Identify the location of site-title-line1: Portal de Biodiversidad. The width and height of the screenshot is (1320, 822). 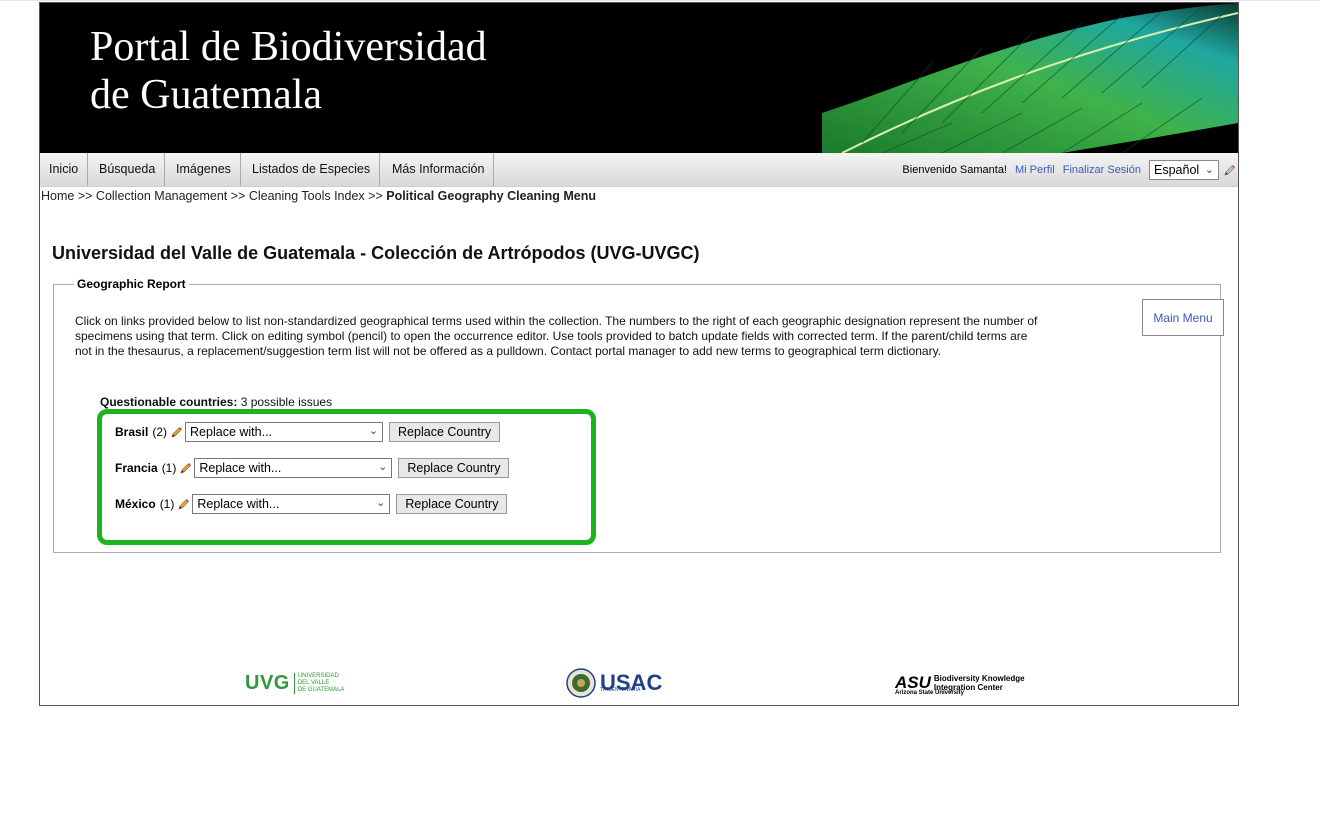
(288, 47).